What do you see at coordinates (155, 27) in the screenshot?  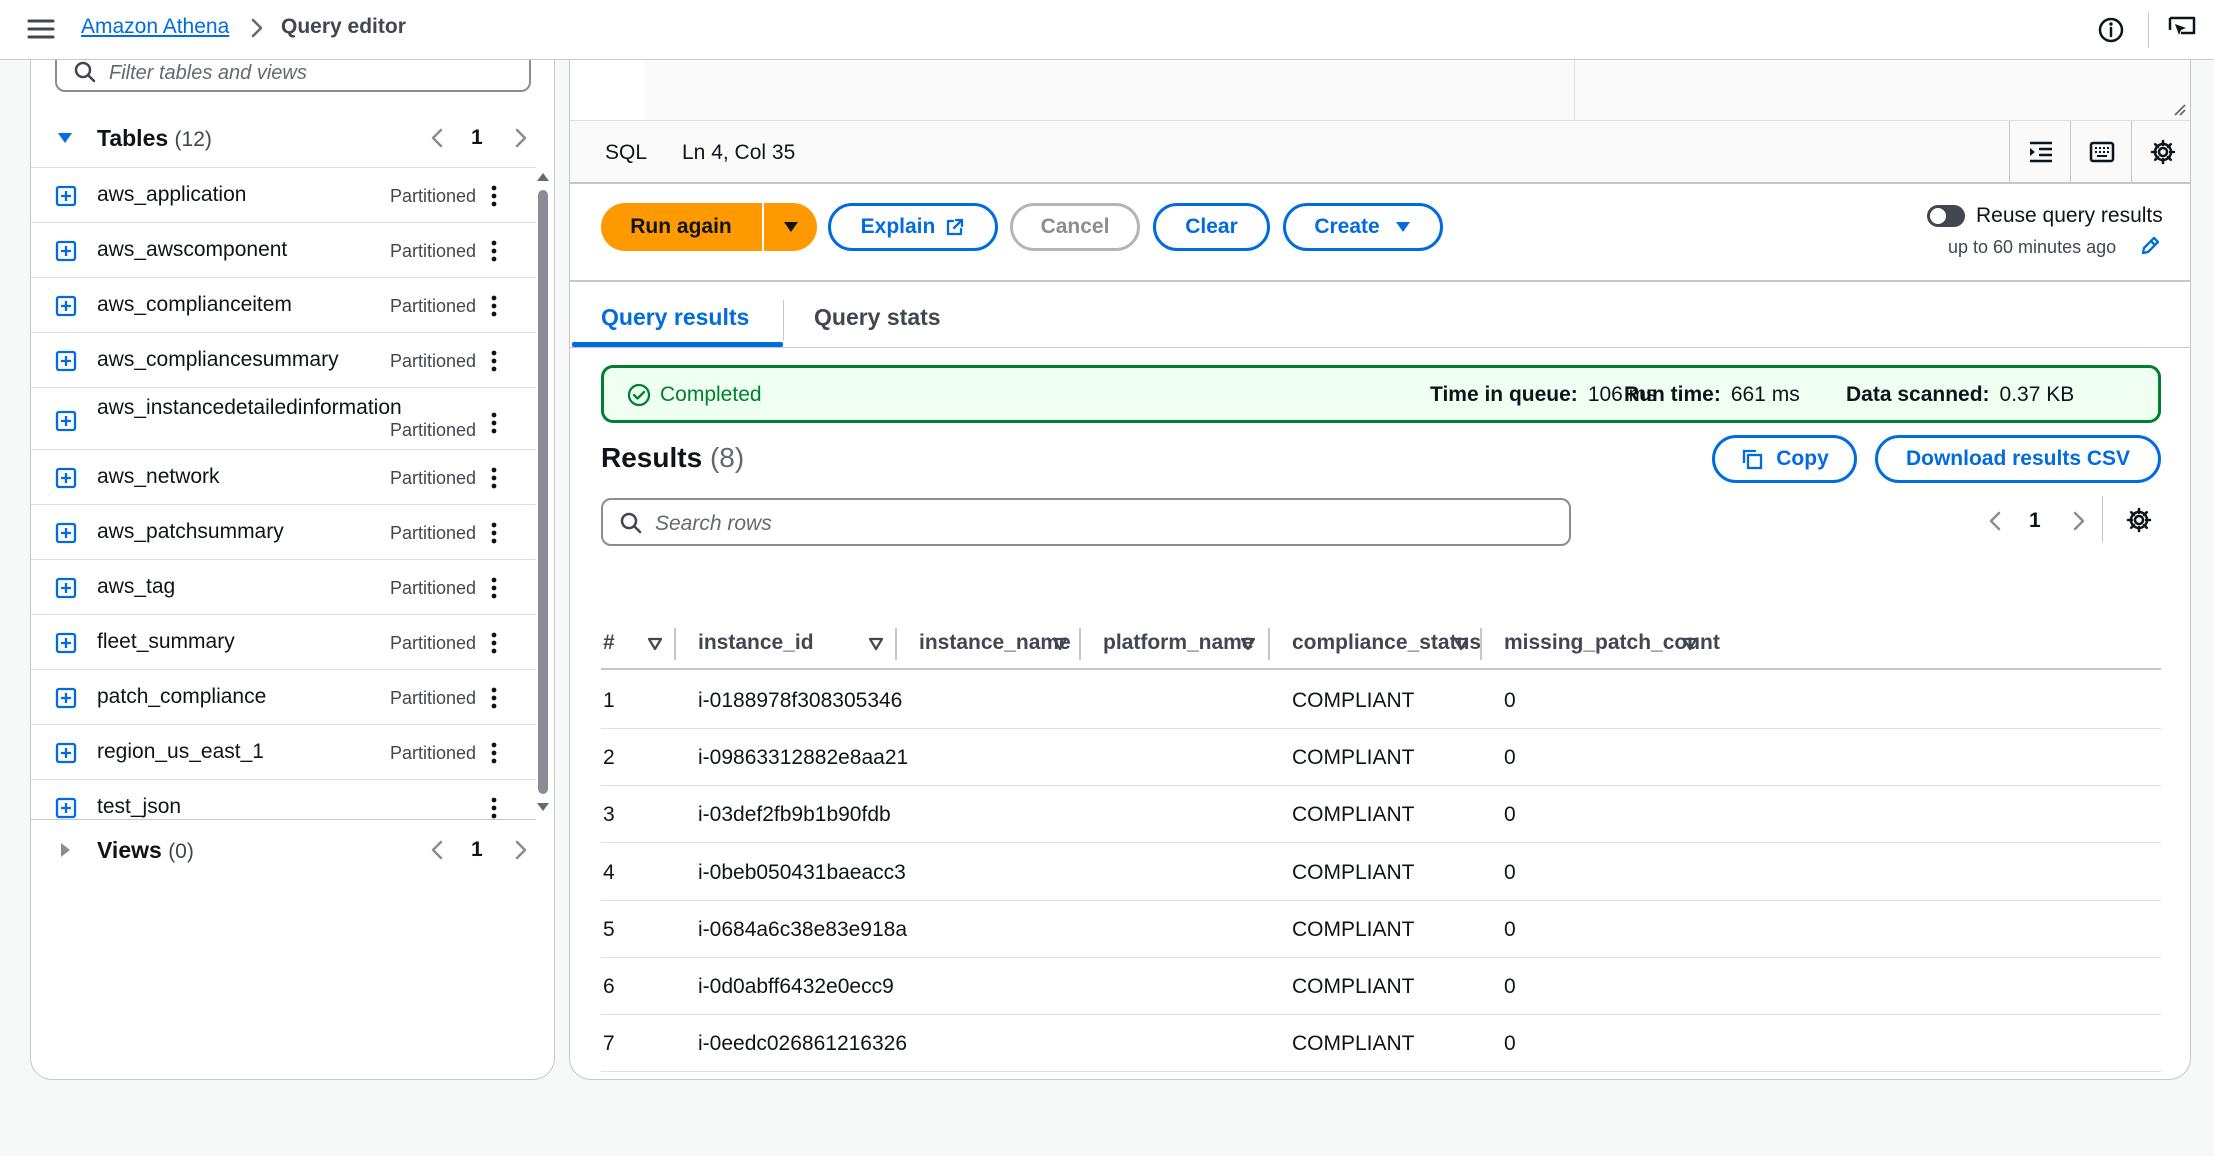 I see `breadcrumb-amazon-athena: Amazon Athena` at bounding box center [155, 27].